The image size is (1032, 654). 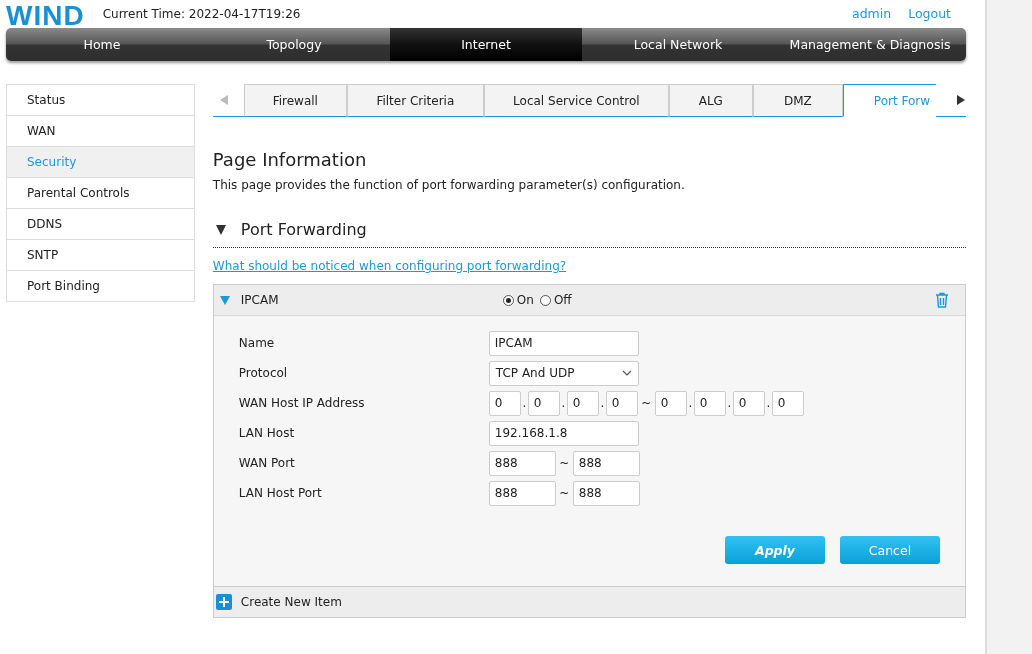 I want to click on nav-tab: Local Network, so click(x=678, y=44).